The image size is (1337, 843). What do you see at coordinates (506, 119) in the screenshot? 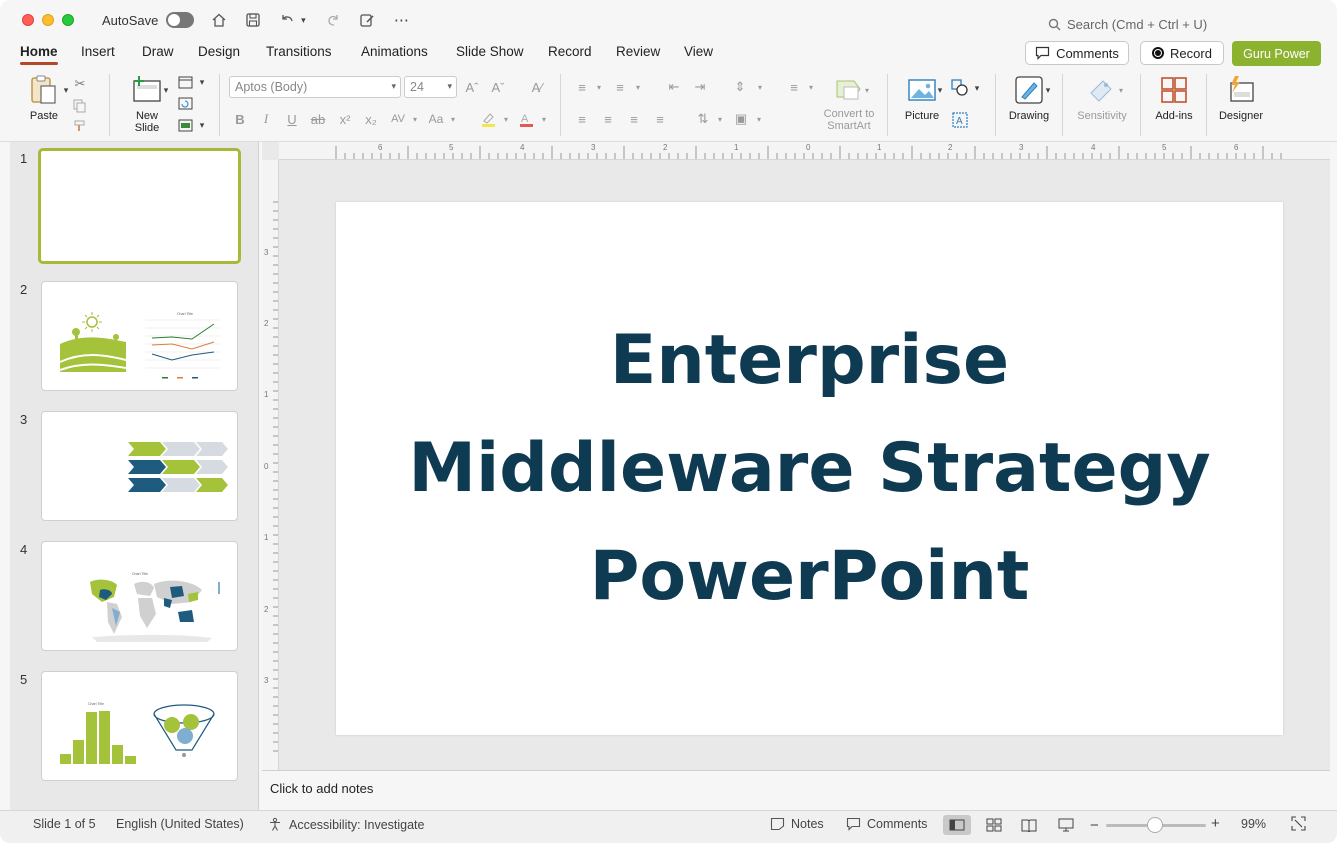
I see `highlight-chevron-icon: ▾` at bounding box center [506, 119].